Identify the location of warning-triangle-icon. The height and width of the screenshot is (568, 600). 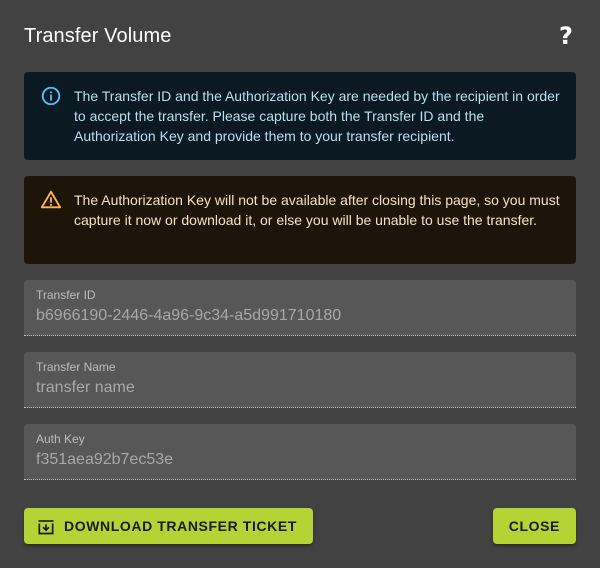
(51, 199).